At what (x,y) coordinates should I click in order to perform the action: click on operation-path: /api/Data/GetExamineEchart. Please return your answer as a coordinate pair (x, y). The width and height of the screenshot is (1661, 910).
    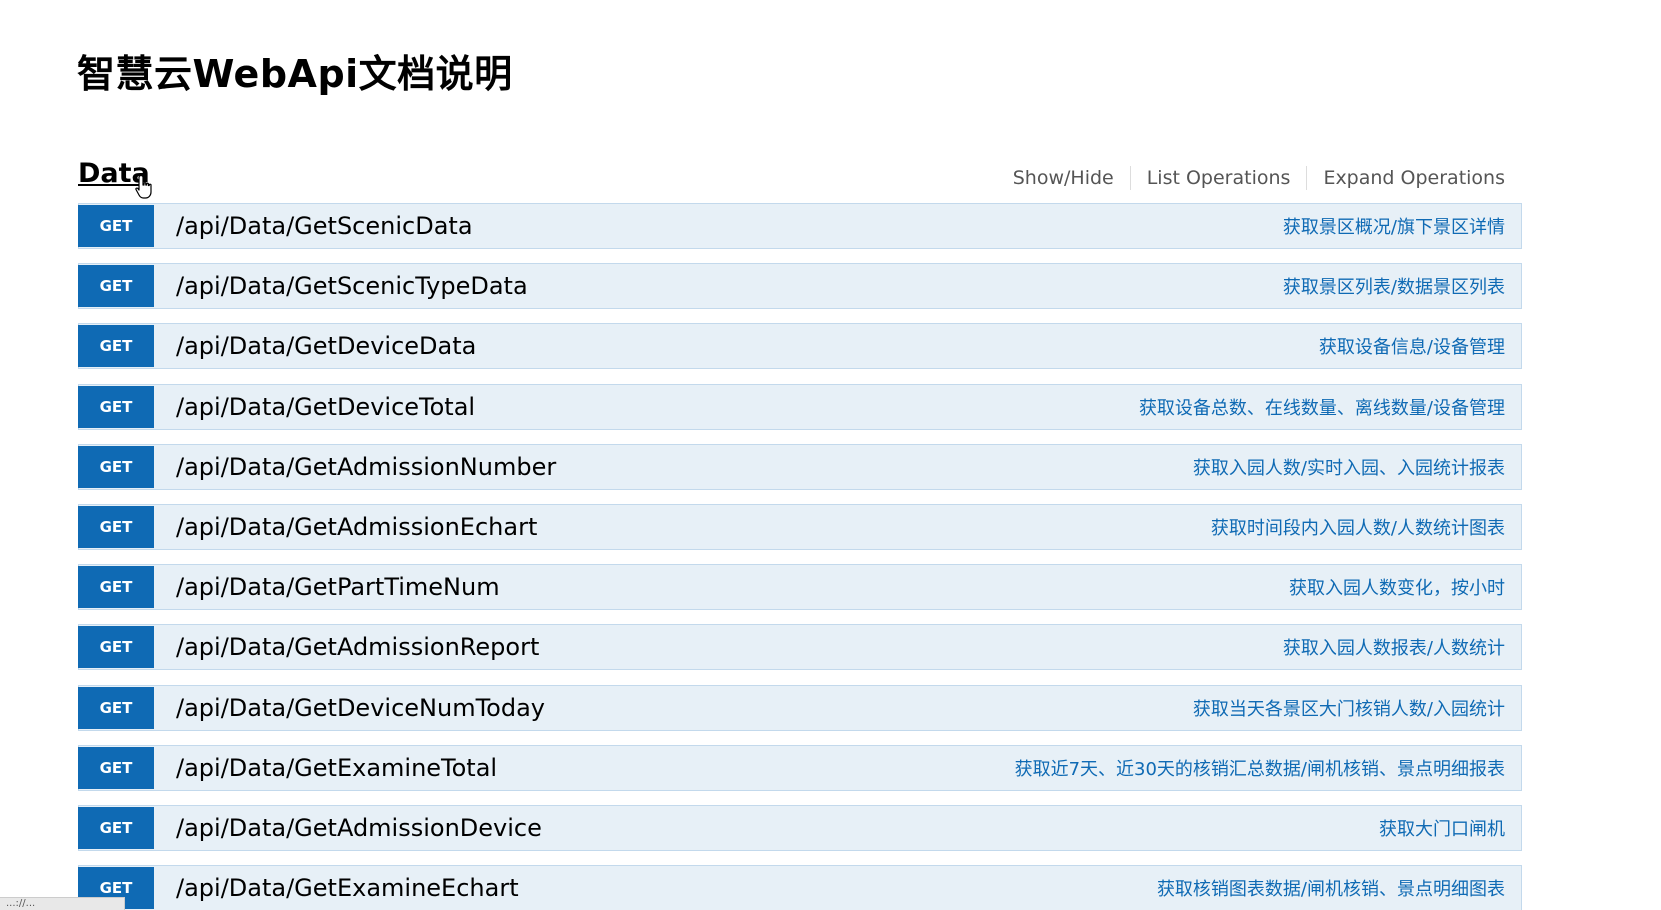
    Looking at the image, I should click on (347, 888).